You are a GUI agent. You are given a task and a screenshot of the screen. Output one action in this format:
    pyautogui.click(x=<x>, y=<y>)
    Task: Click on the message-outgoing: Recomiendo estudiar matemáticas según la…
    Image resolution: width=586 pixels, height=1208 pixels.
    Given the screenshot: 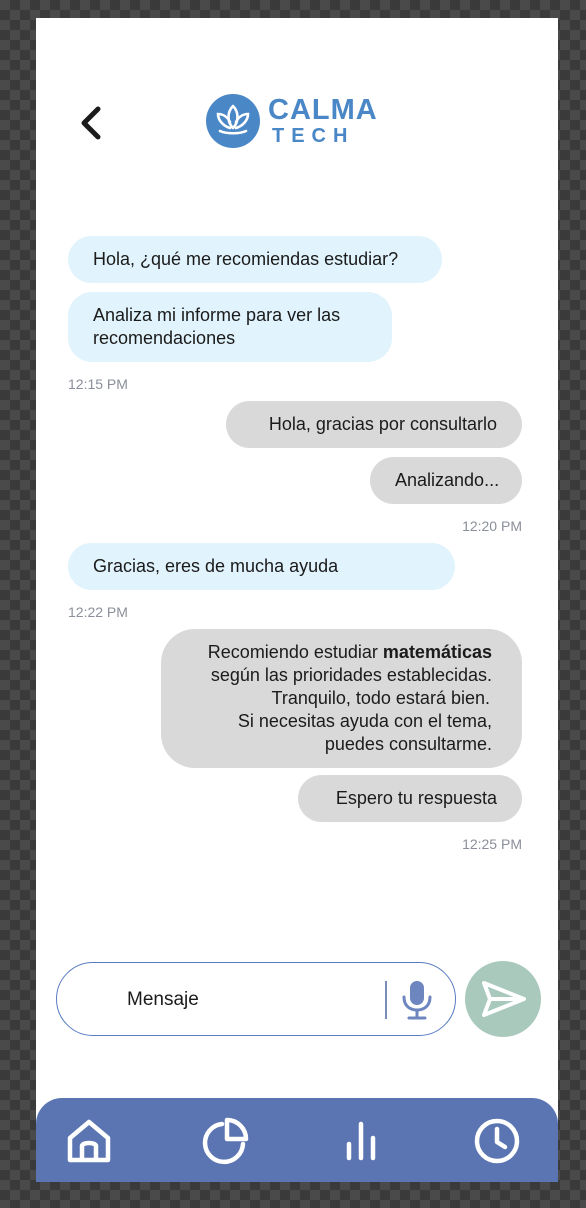 What is the action you would take?
    pyautogui.click(x=341, y=698)
    